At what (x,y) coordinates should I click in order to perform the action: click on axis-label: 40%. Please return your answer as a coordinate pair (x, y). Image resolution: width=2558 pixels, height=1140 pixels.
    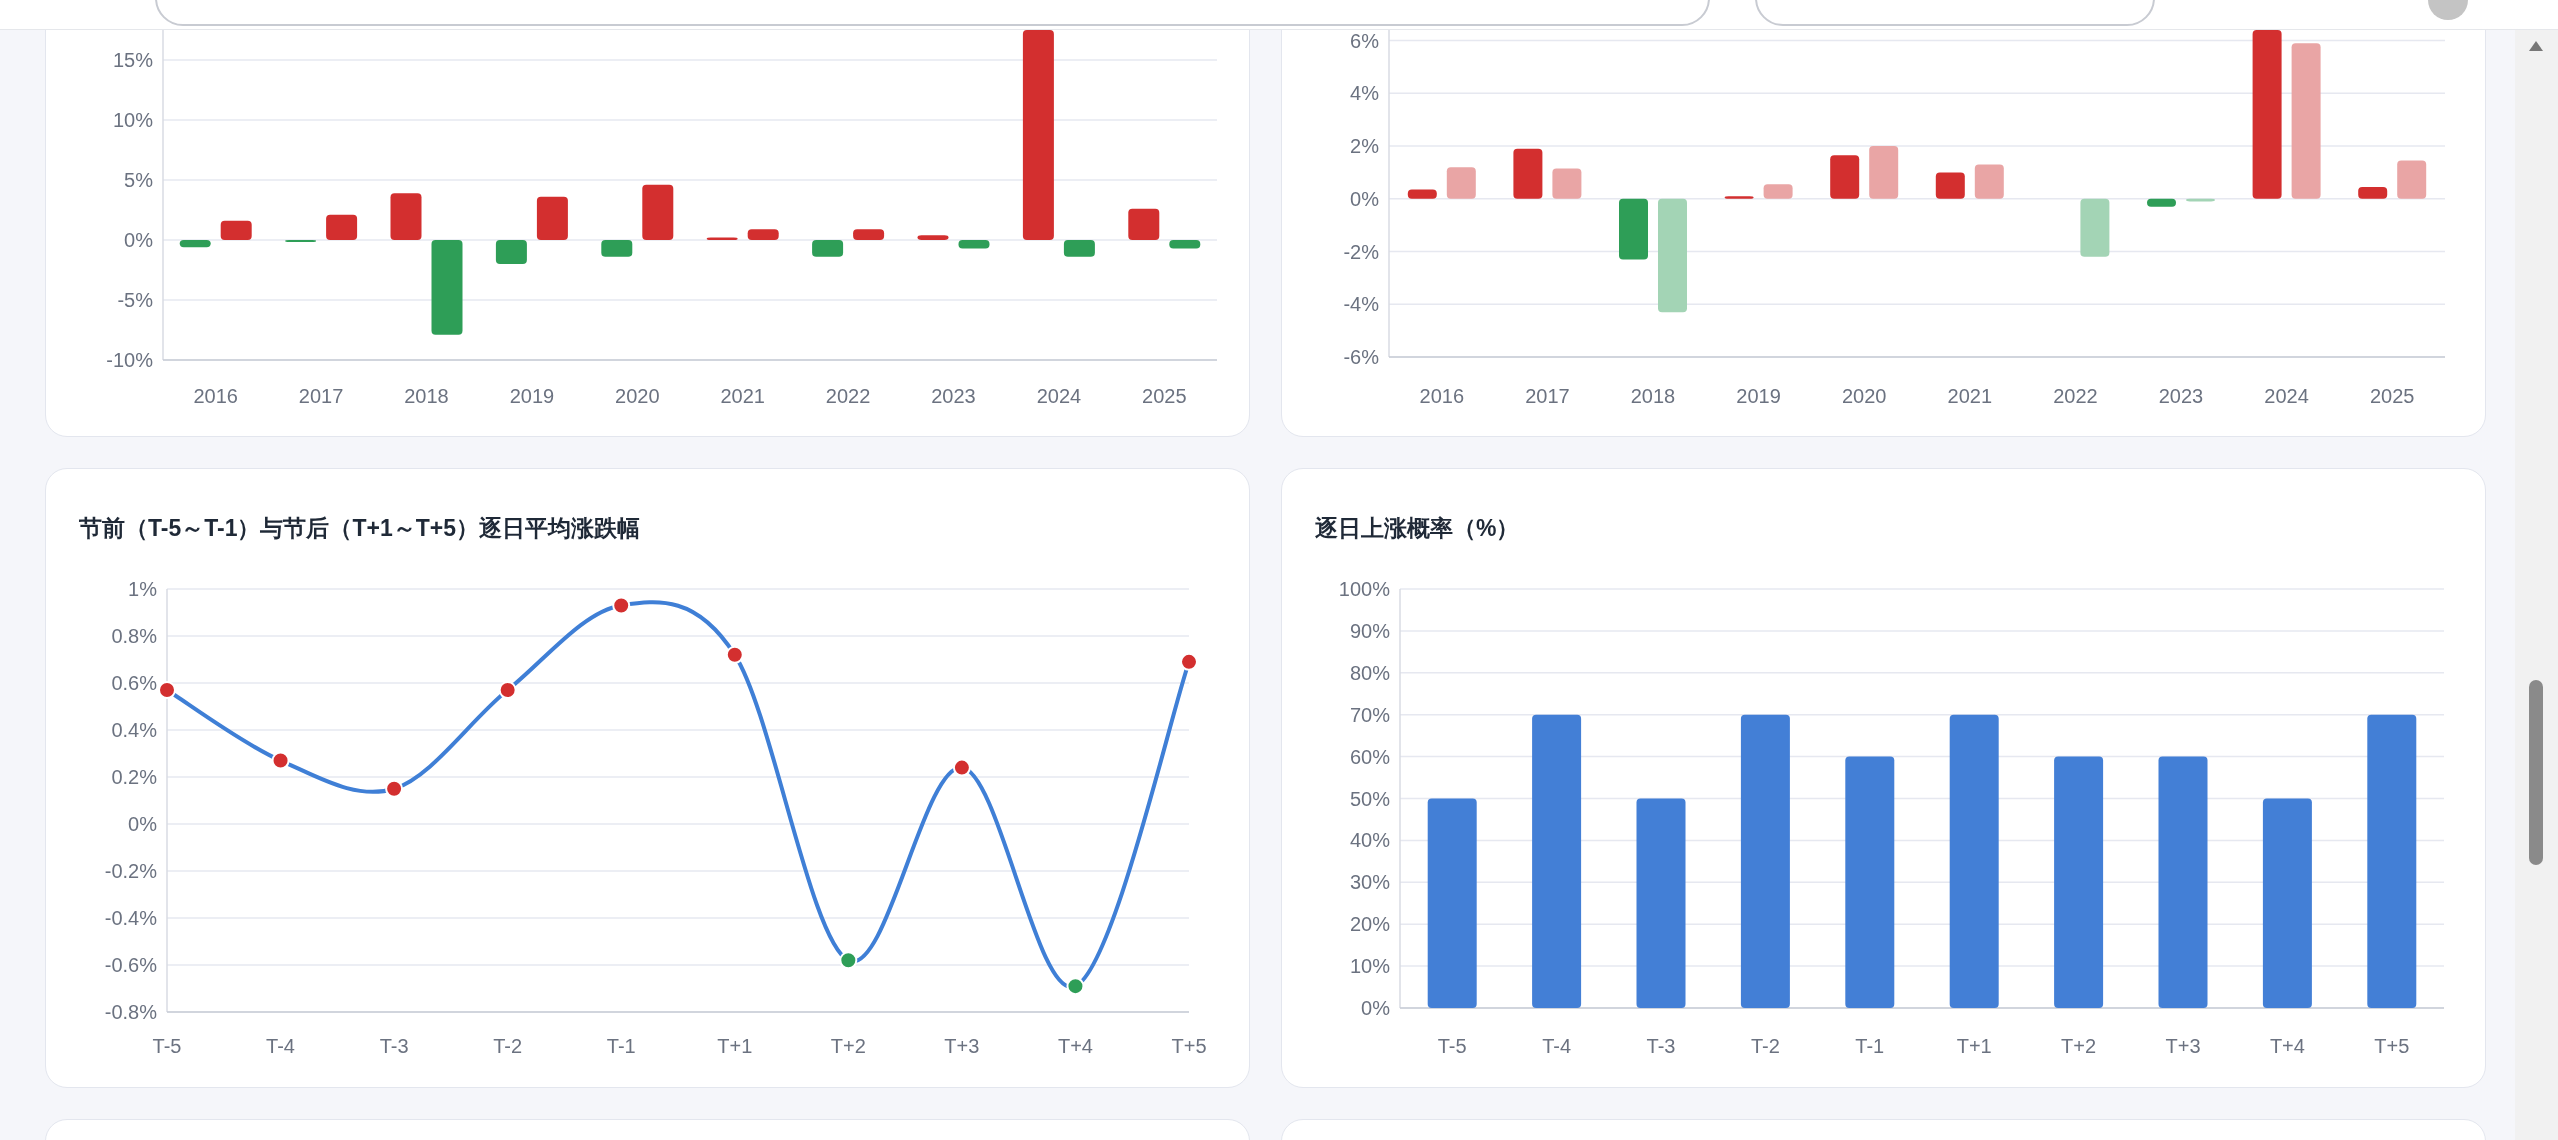
    Looking at the image, I should click on (1369, 840).